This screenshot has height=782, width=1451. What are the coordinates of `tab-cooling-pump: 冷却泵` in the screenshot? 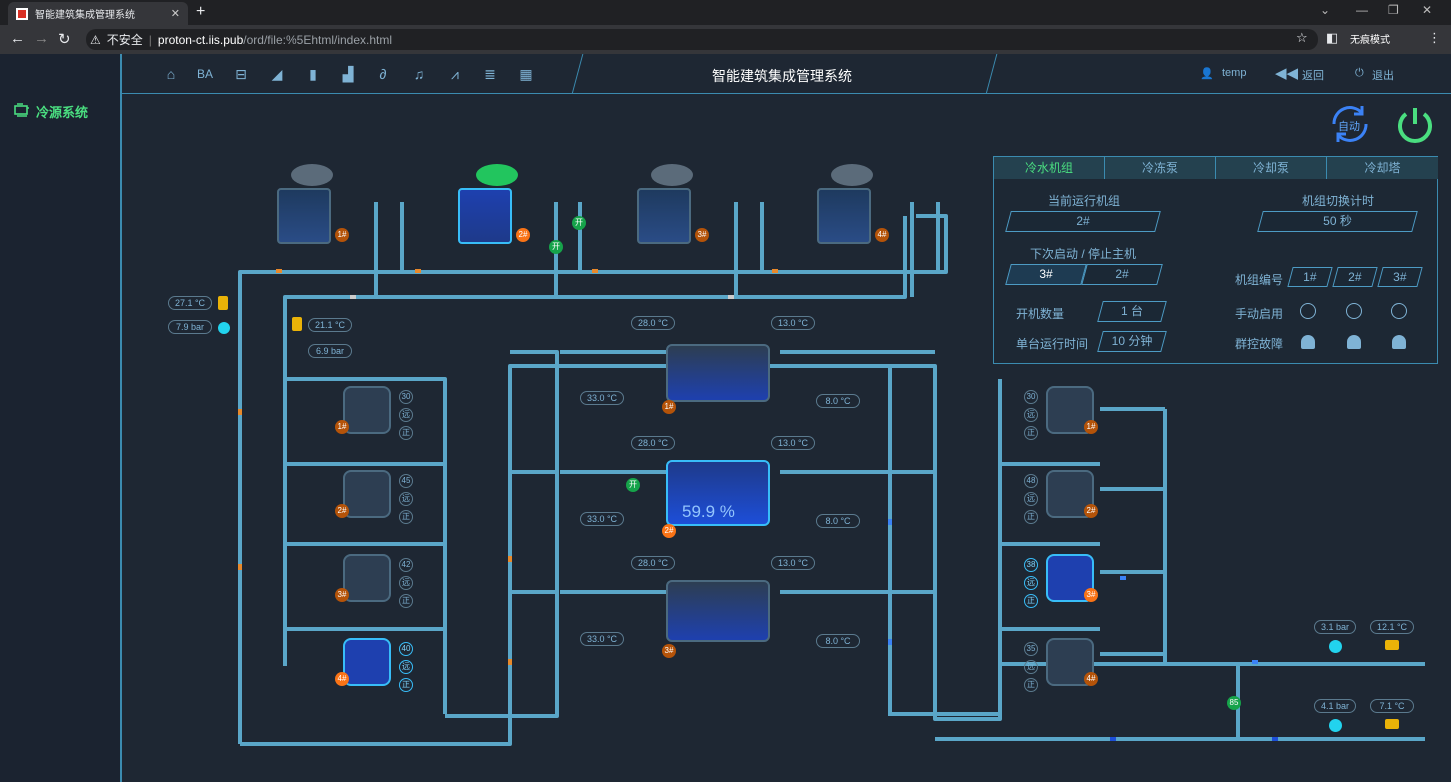 It's located at (1271, 168).